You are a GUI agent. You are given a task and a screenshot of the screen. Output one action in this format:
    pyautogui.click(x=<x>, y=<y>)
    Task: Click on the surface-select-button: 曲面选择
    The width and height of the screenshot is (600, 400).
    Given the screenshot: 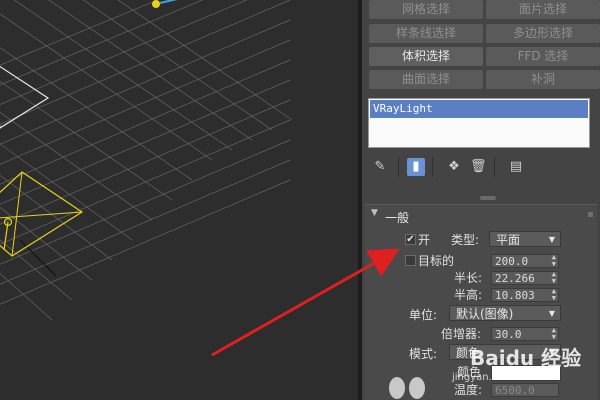 What is the action you would take?
    pyautogui.click(x=426, y=79)
    